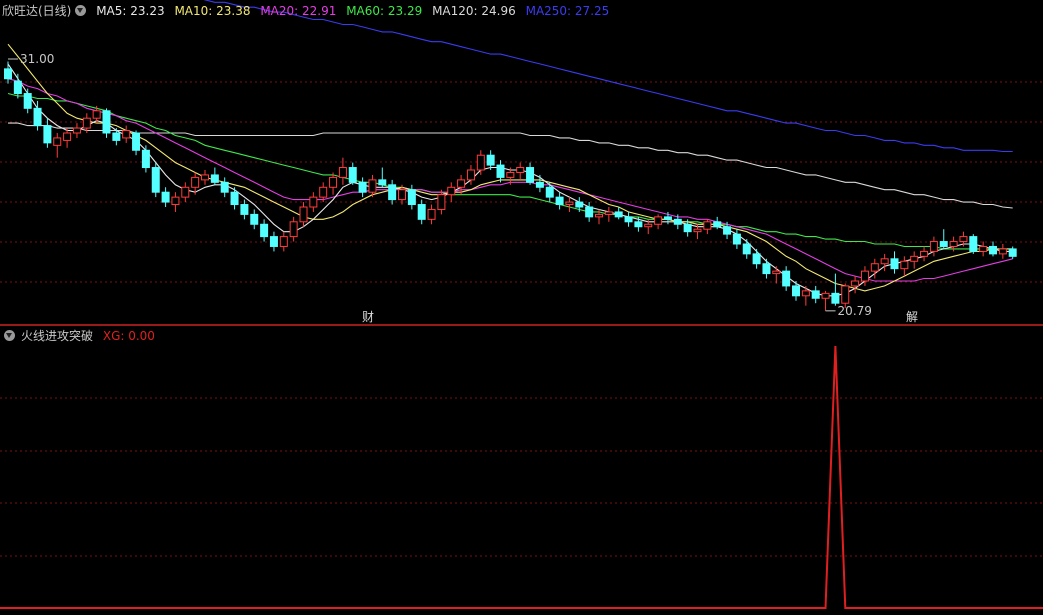  What do you see at coordinates (37, 59) in the screenshot?
I see `high-price-label: 31.00` at bounding box center [37, 59].